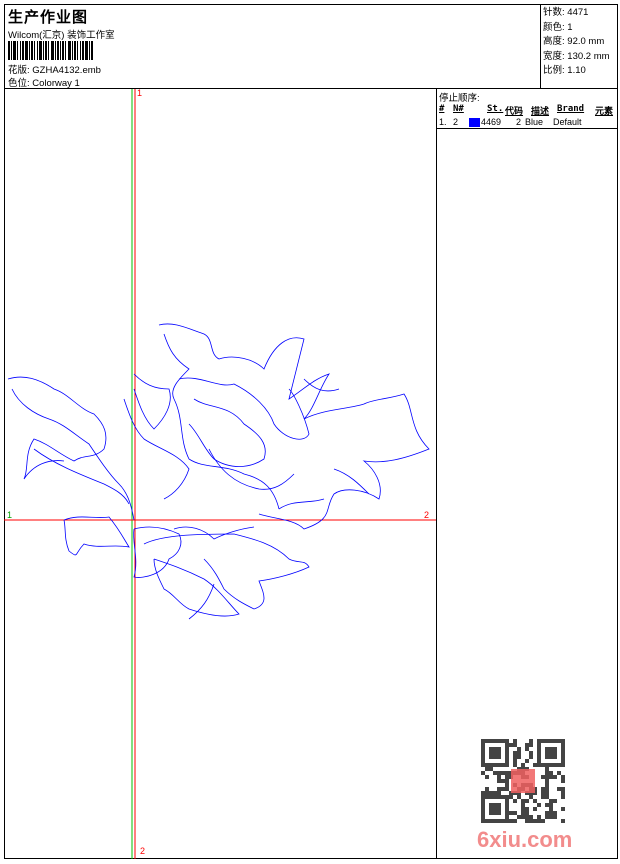  I want to click on info-width: 宽度: 130.2 mm, so click(576, 56).